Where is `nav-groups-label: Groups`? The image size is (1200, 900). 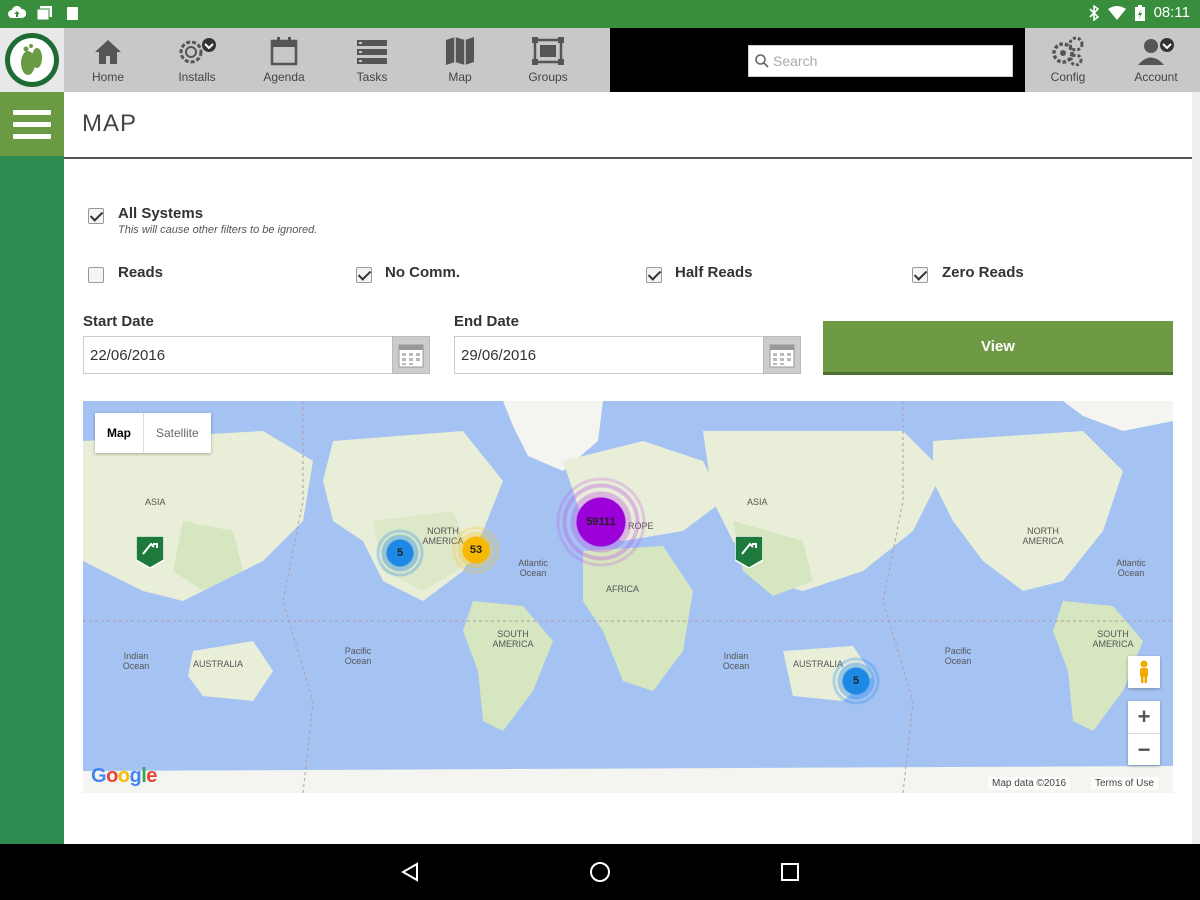 nav-groups-label: Groups is located at coordinates (548, 77).